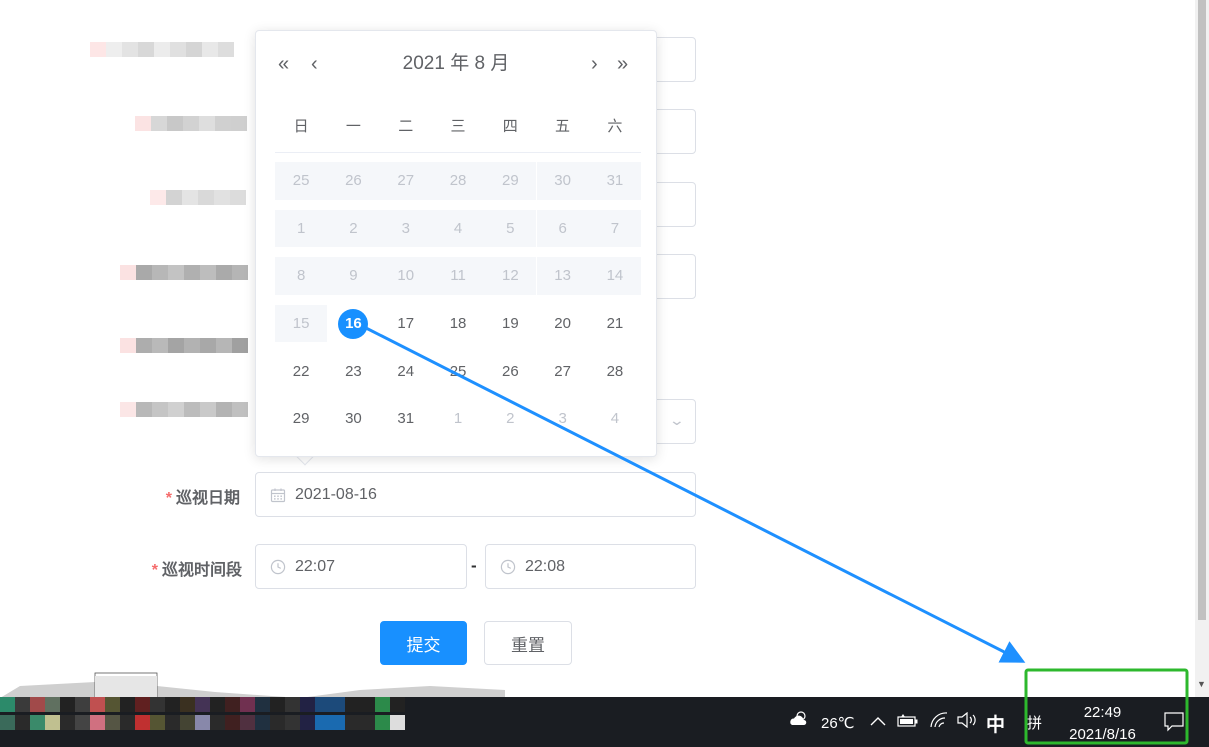 This screenshot has width=1209, height=747. I want to click on weekday-header: 日 一 二 三 四 五 六, so click(458, 134).